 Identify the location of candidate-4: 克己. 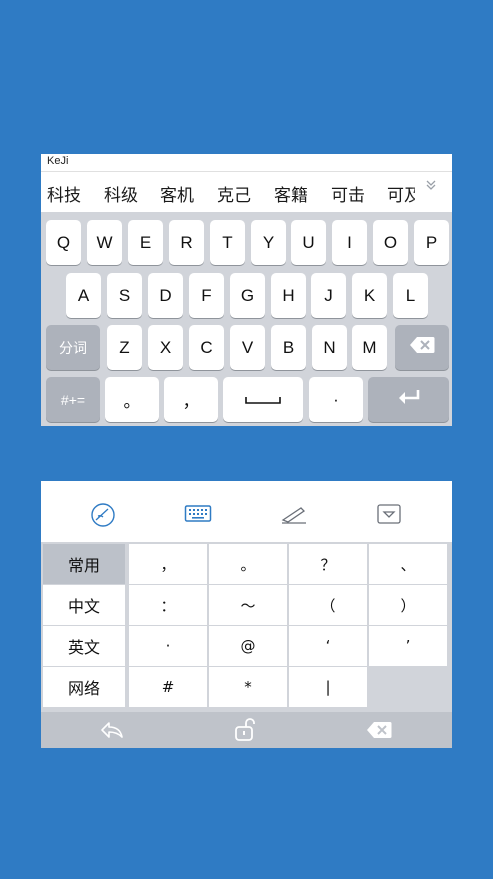
(234, 193).